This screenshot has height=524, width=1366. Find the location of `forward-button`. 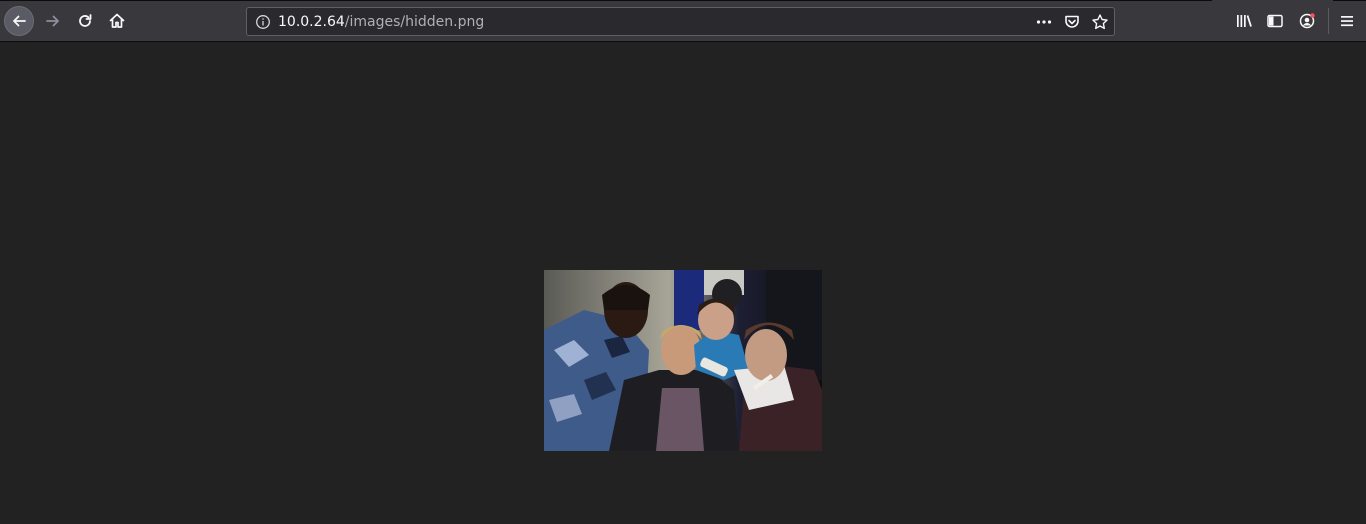

forward-button is located at coordinates (53, 21).